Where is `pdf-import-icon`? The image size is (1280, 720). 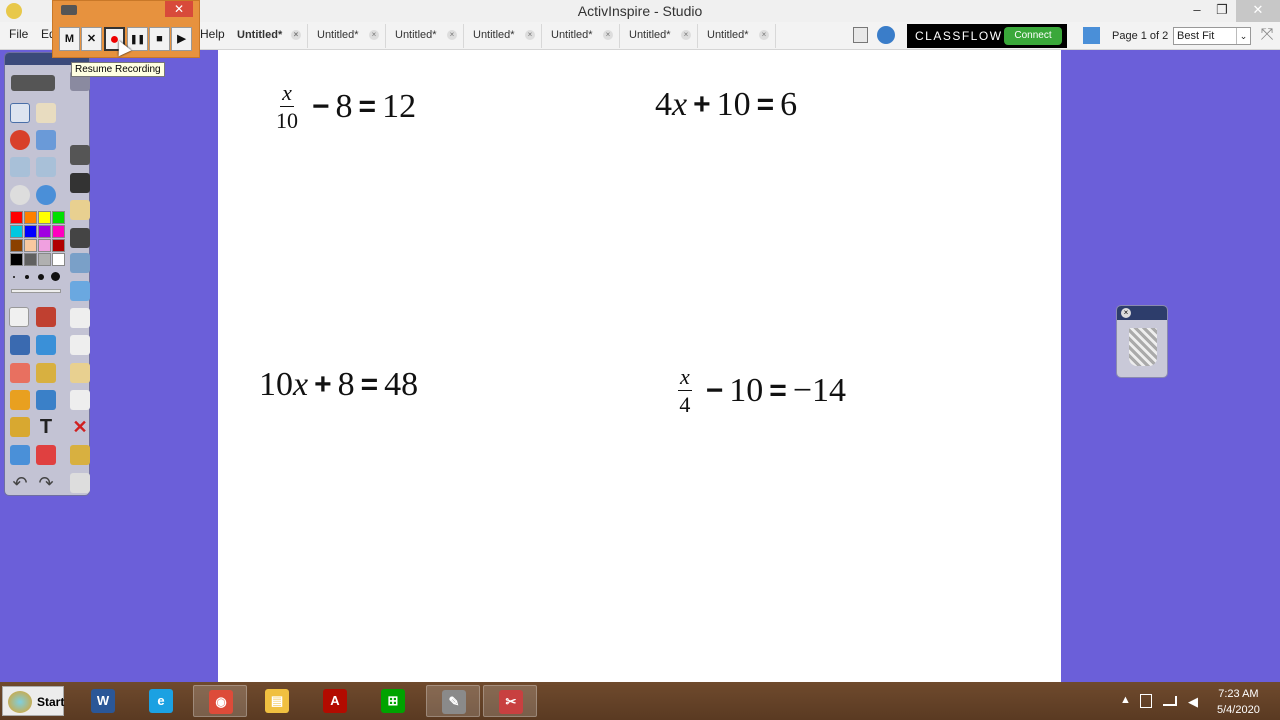 pdf-import-icon is located at coordinates (80, 400).